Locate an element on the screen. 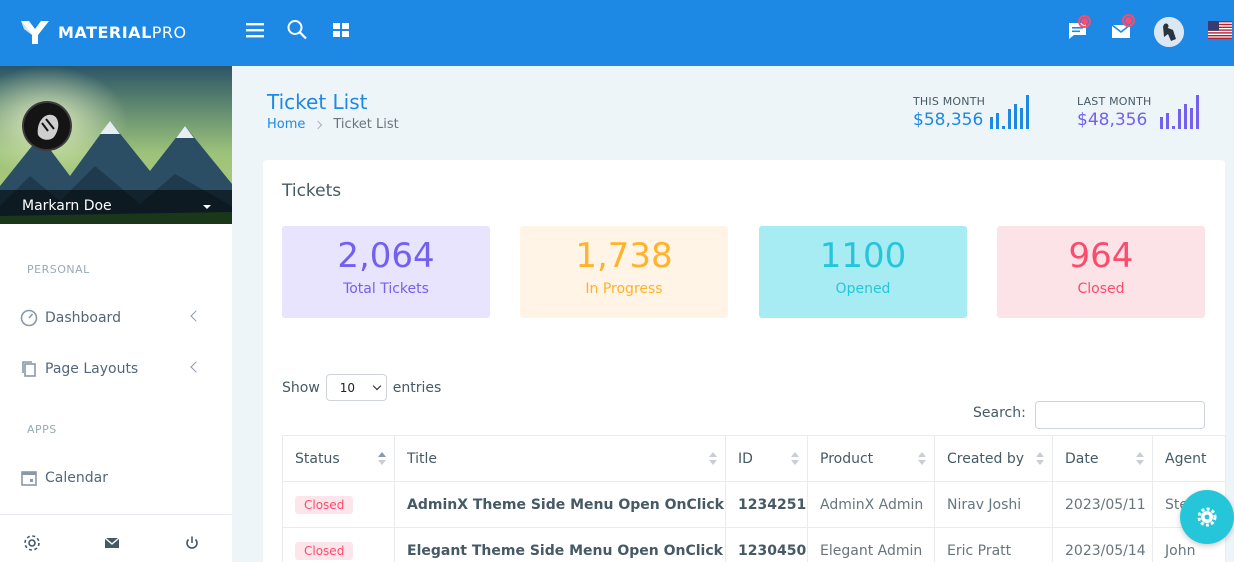 Image resolution: width=1234 pixels, height=562 pixels. created-by-cell: Eric Pratt is located at coordinates (993, 544).